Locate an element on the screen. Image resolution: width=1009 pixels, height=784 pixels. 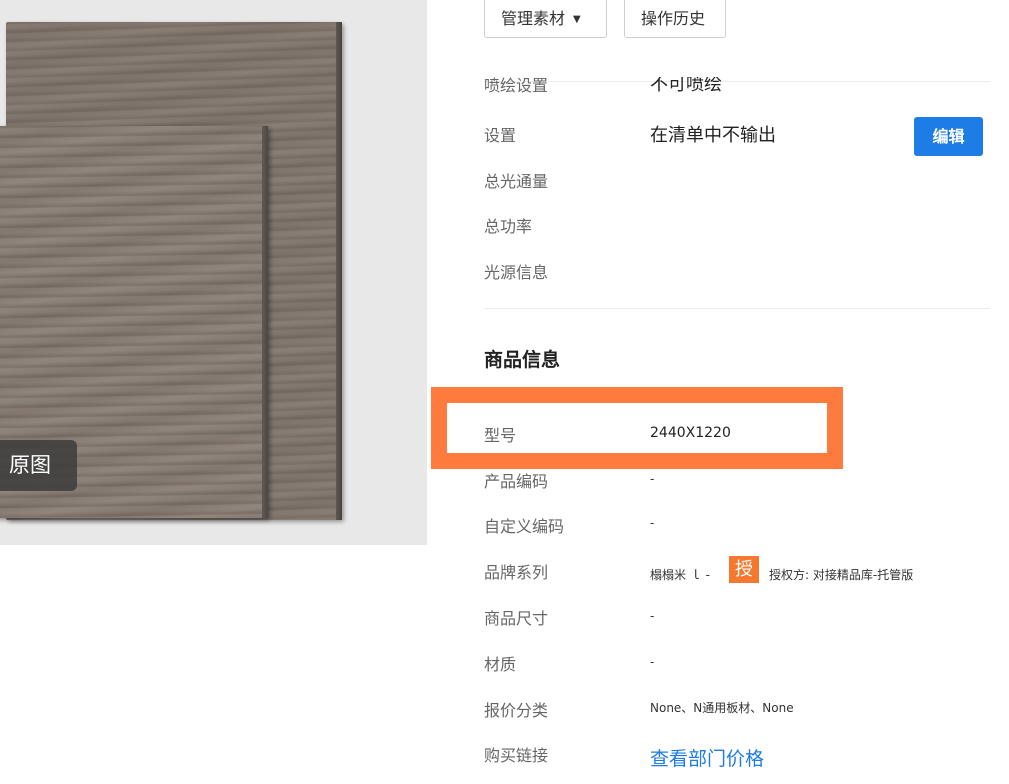
product-label-quote-category: 报价分类 is located at coordinates (516, 710).